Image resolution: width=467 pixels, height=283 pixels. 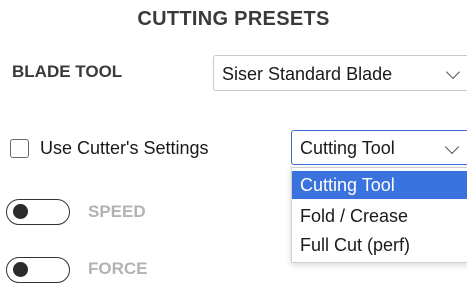 I want to click on cutting-tool-select: Cutting Tool, so click(x=379, y=147).